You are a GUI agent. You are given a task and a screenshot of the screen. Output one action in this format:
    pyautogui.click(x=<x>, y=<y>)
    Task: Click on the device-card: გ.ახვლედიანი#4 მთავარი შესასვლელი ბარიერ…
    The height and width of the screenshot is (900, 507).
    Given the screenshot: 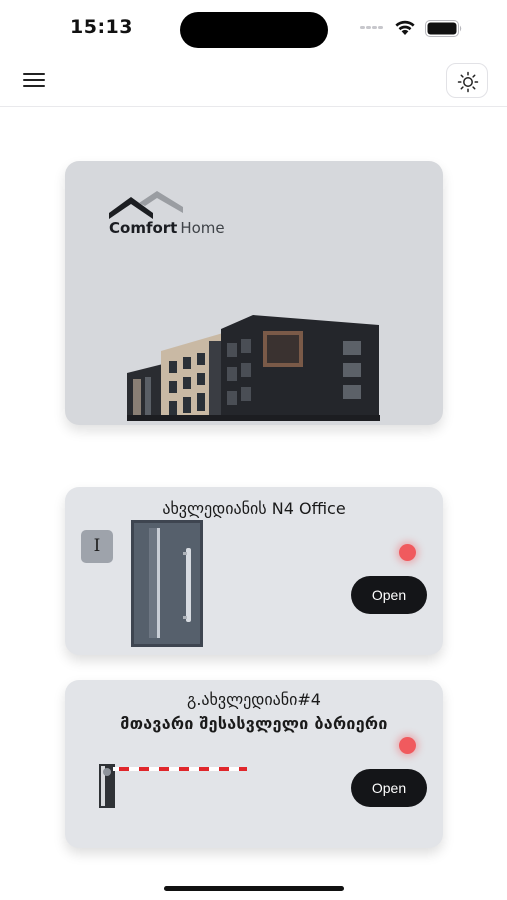 What is the action you would take?
    pyautogui.click(x=254, y=764)
    